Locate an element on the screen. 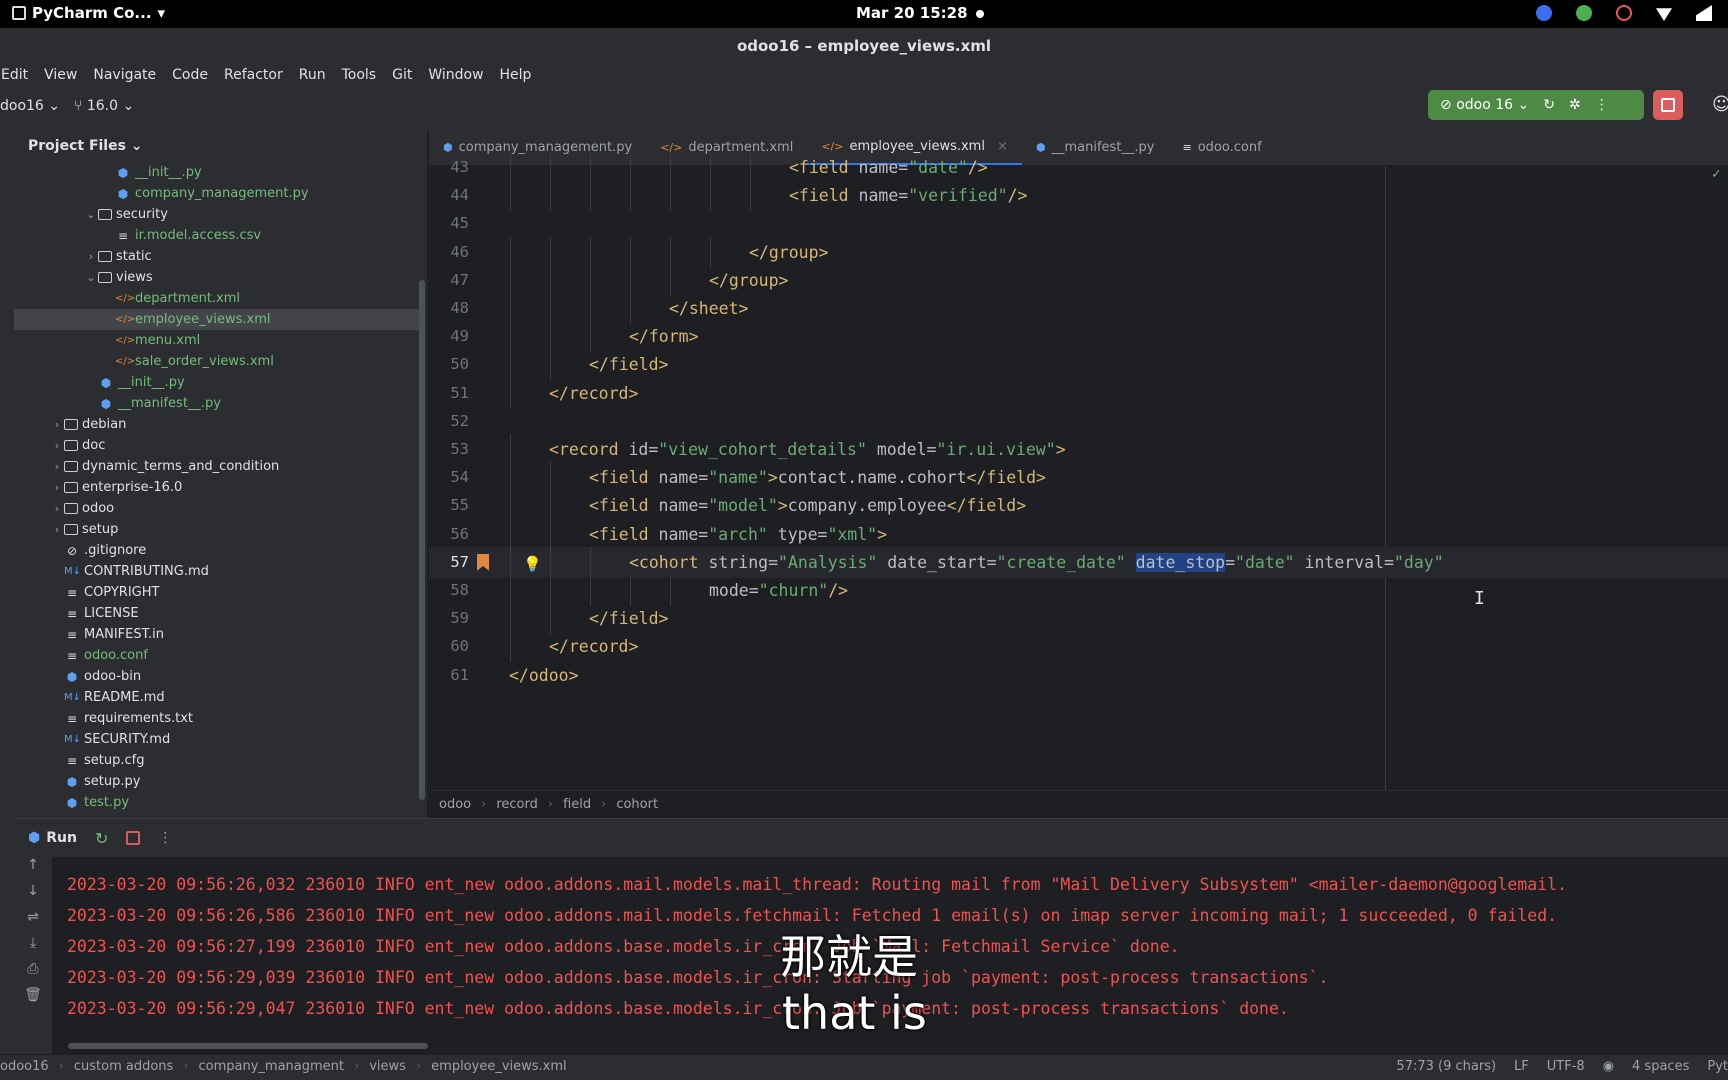 This screenshot has height=1080, width=1728. tree-item: › setup is located at coordinates (219, 529).